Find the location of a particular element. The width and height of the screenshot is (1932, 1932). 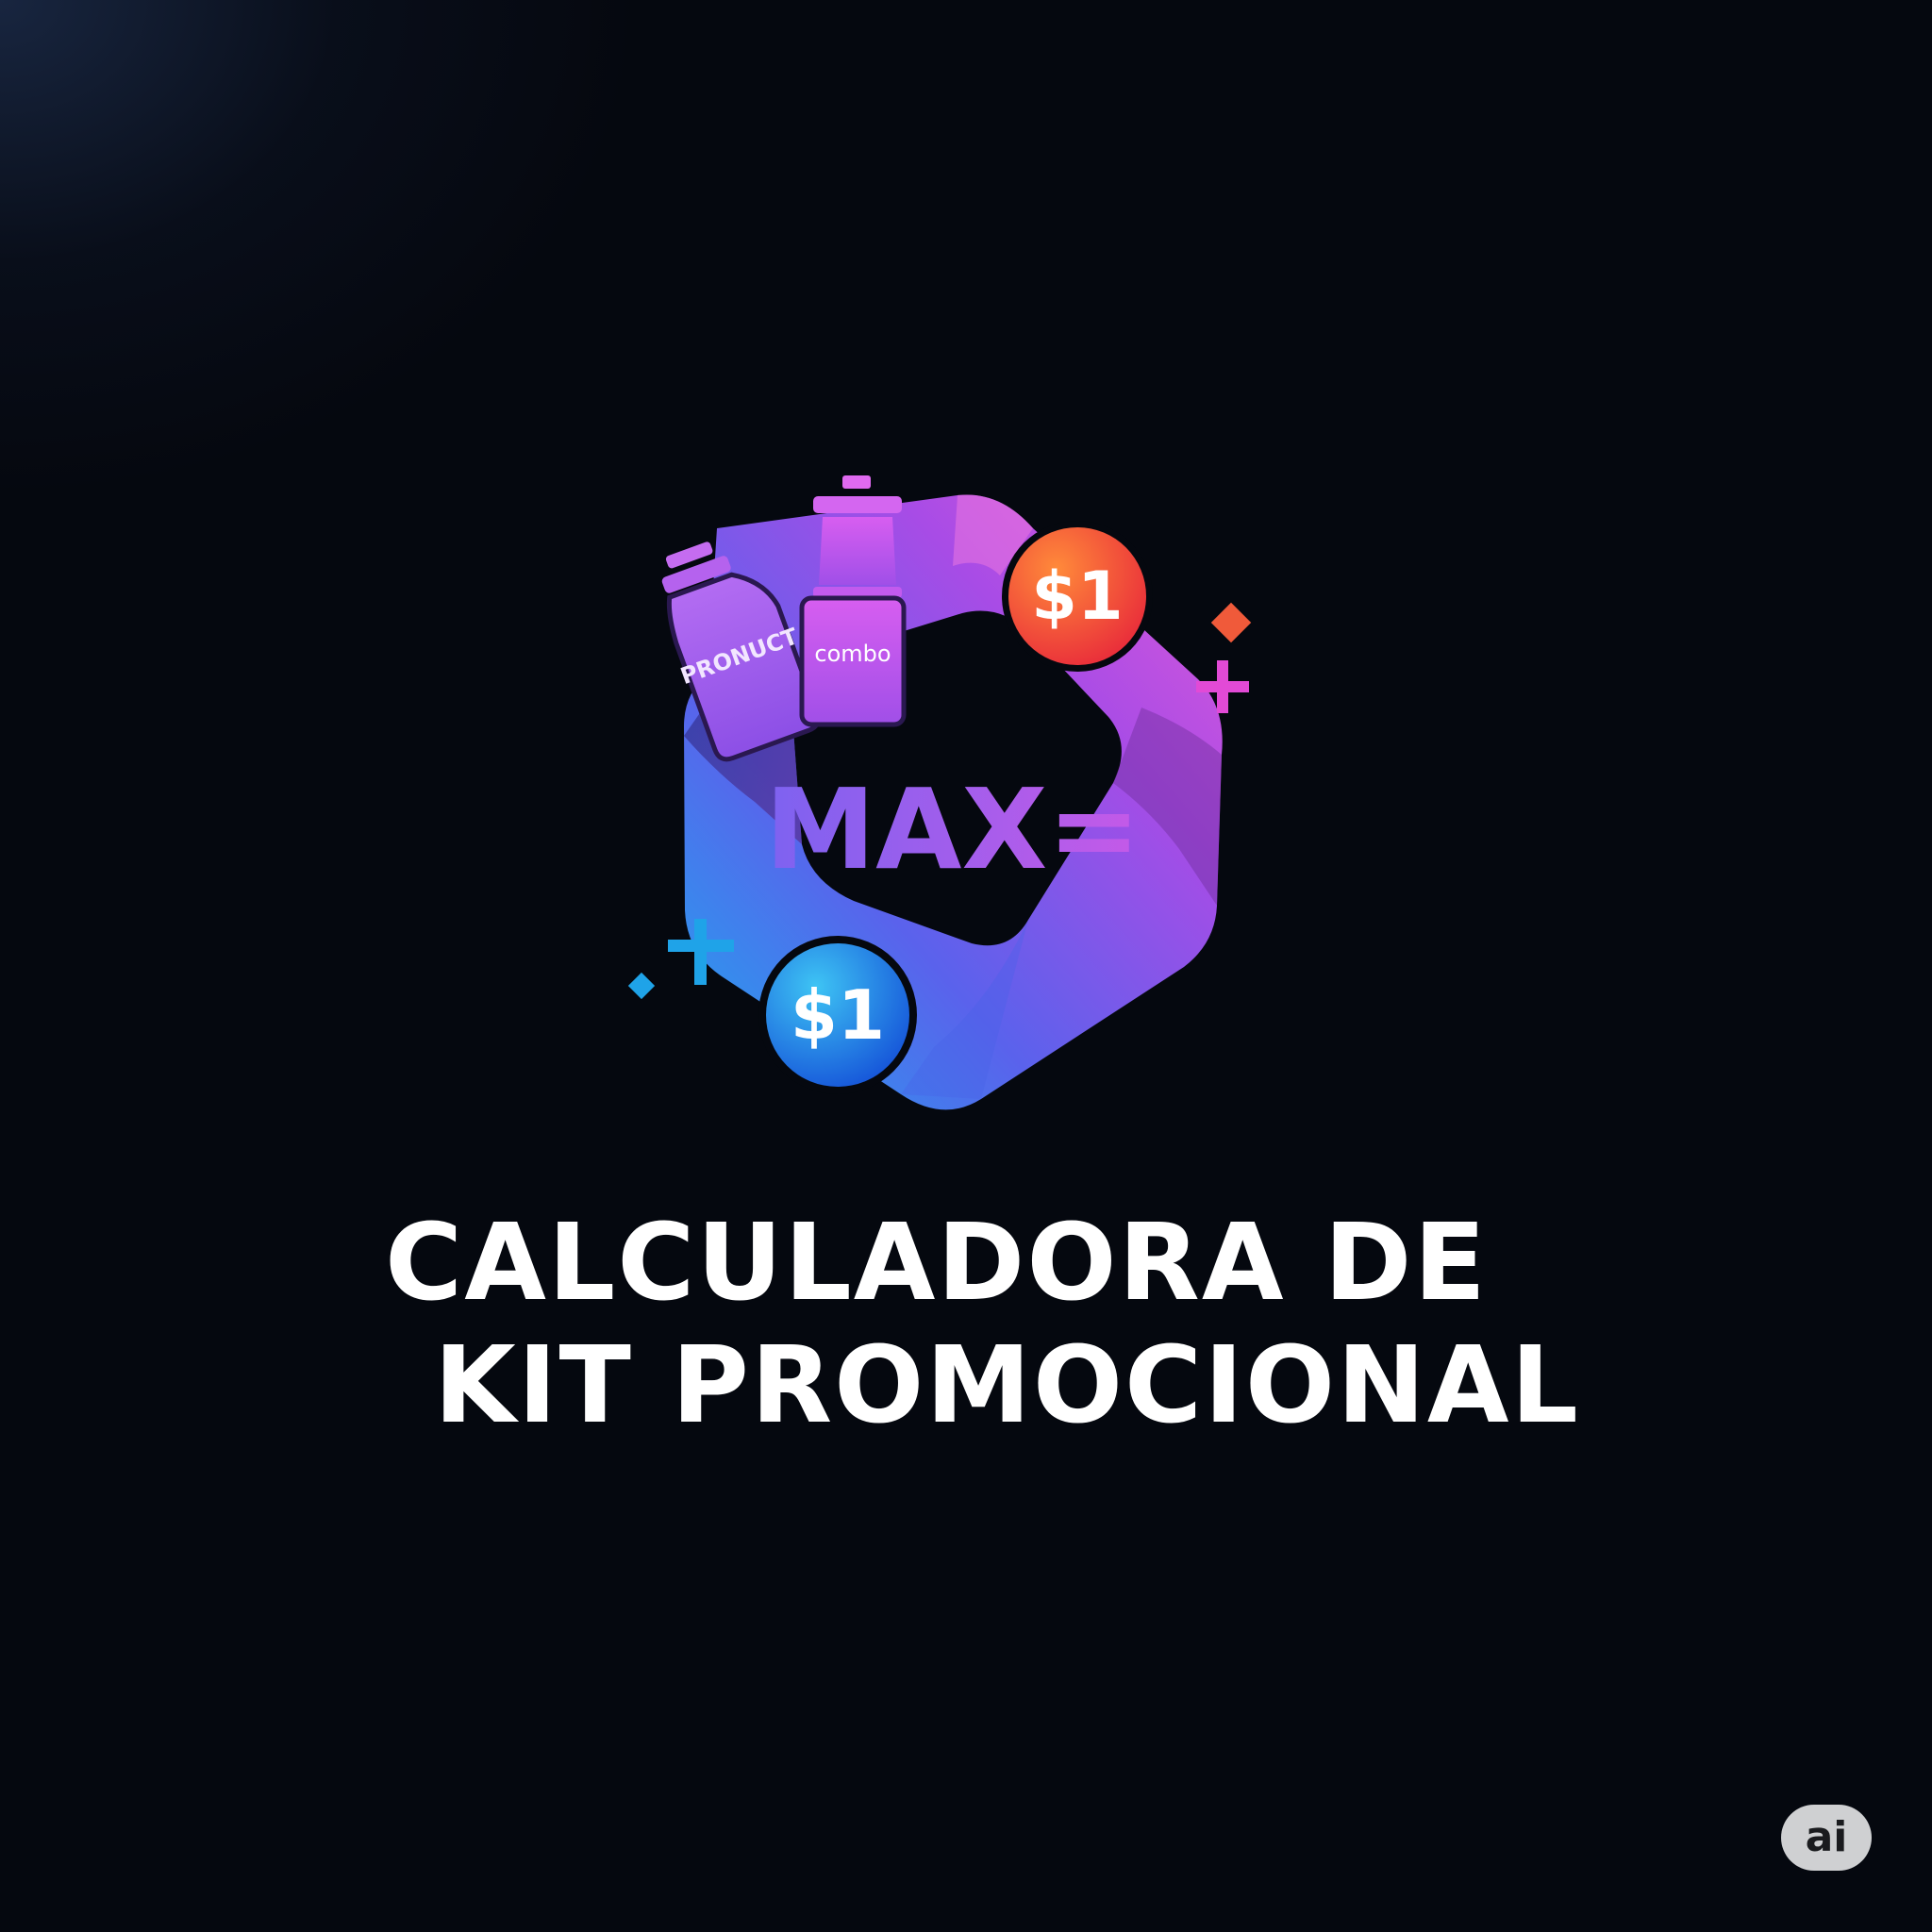

coin-top-label: $1 is located at coordinates (1077, 596).